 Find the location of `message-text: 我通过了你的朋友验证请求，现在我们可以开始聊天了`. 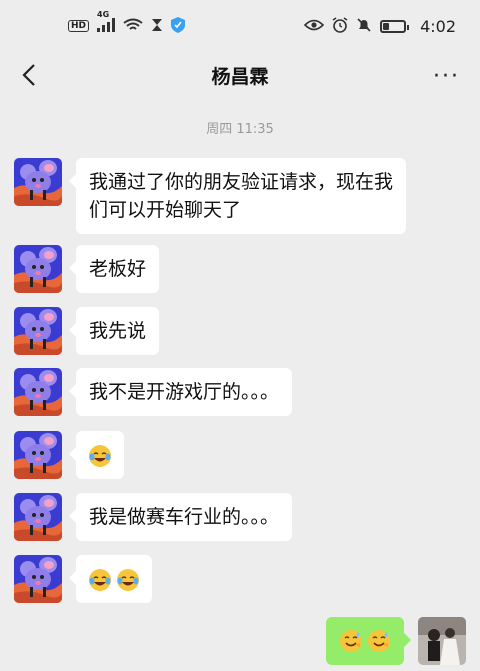

message-text: 我通过了你的朋友验证请求，现在我们可以开始聊天了 is located at coordinates (241, 196).